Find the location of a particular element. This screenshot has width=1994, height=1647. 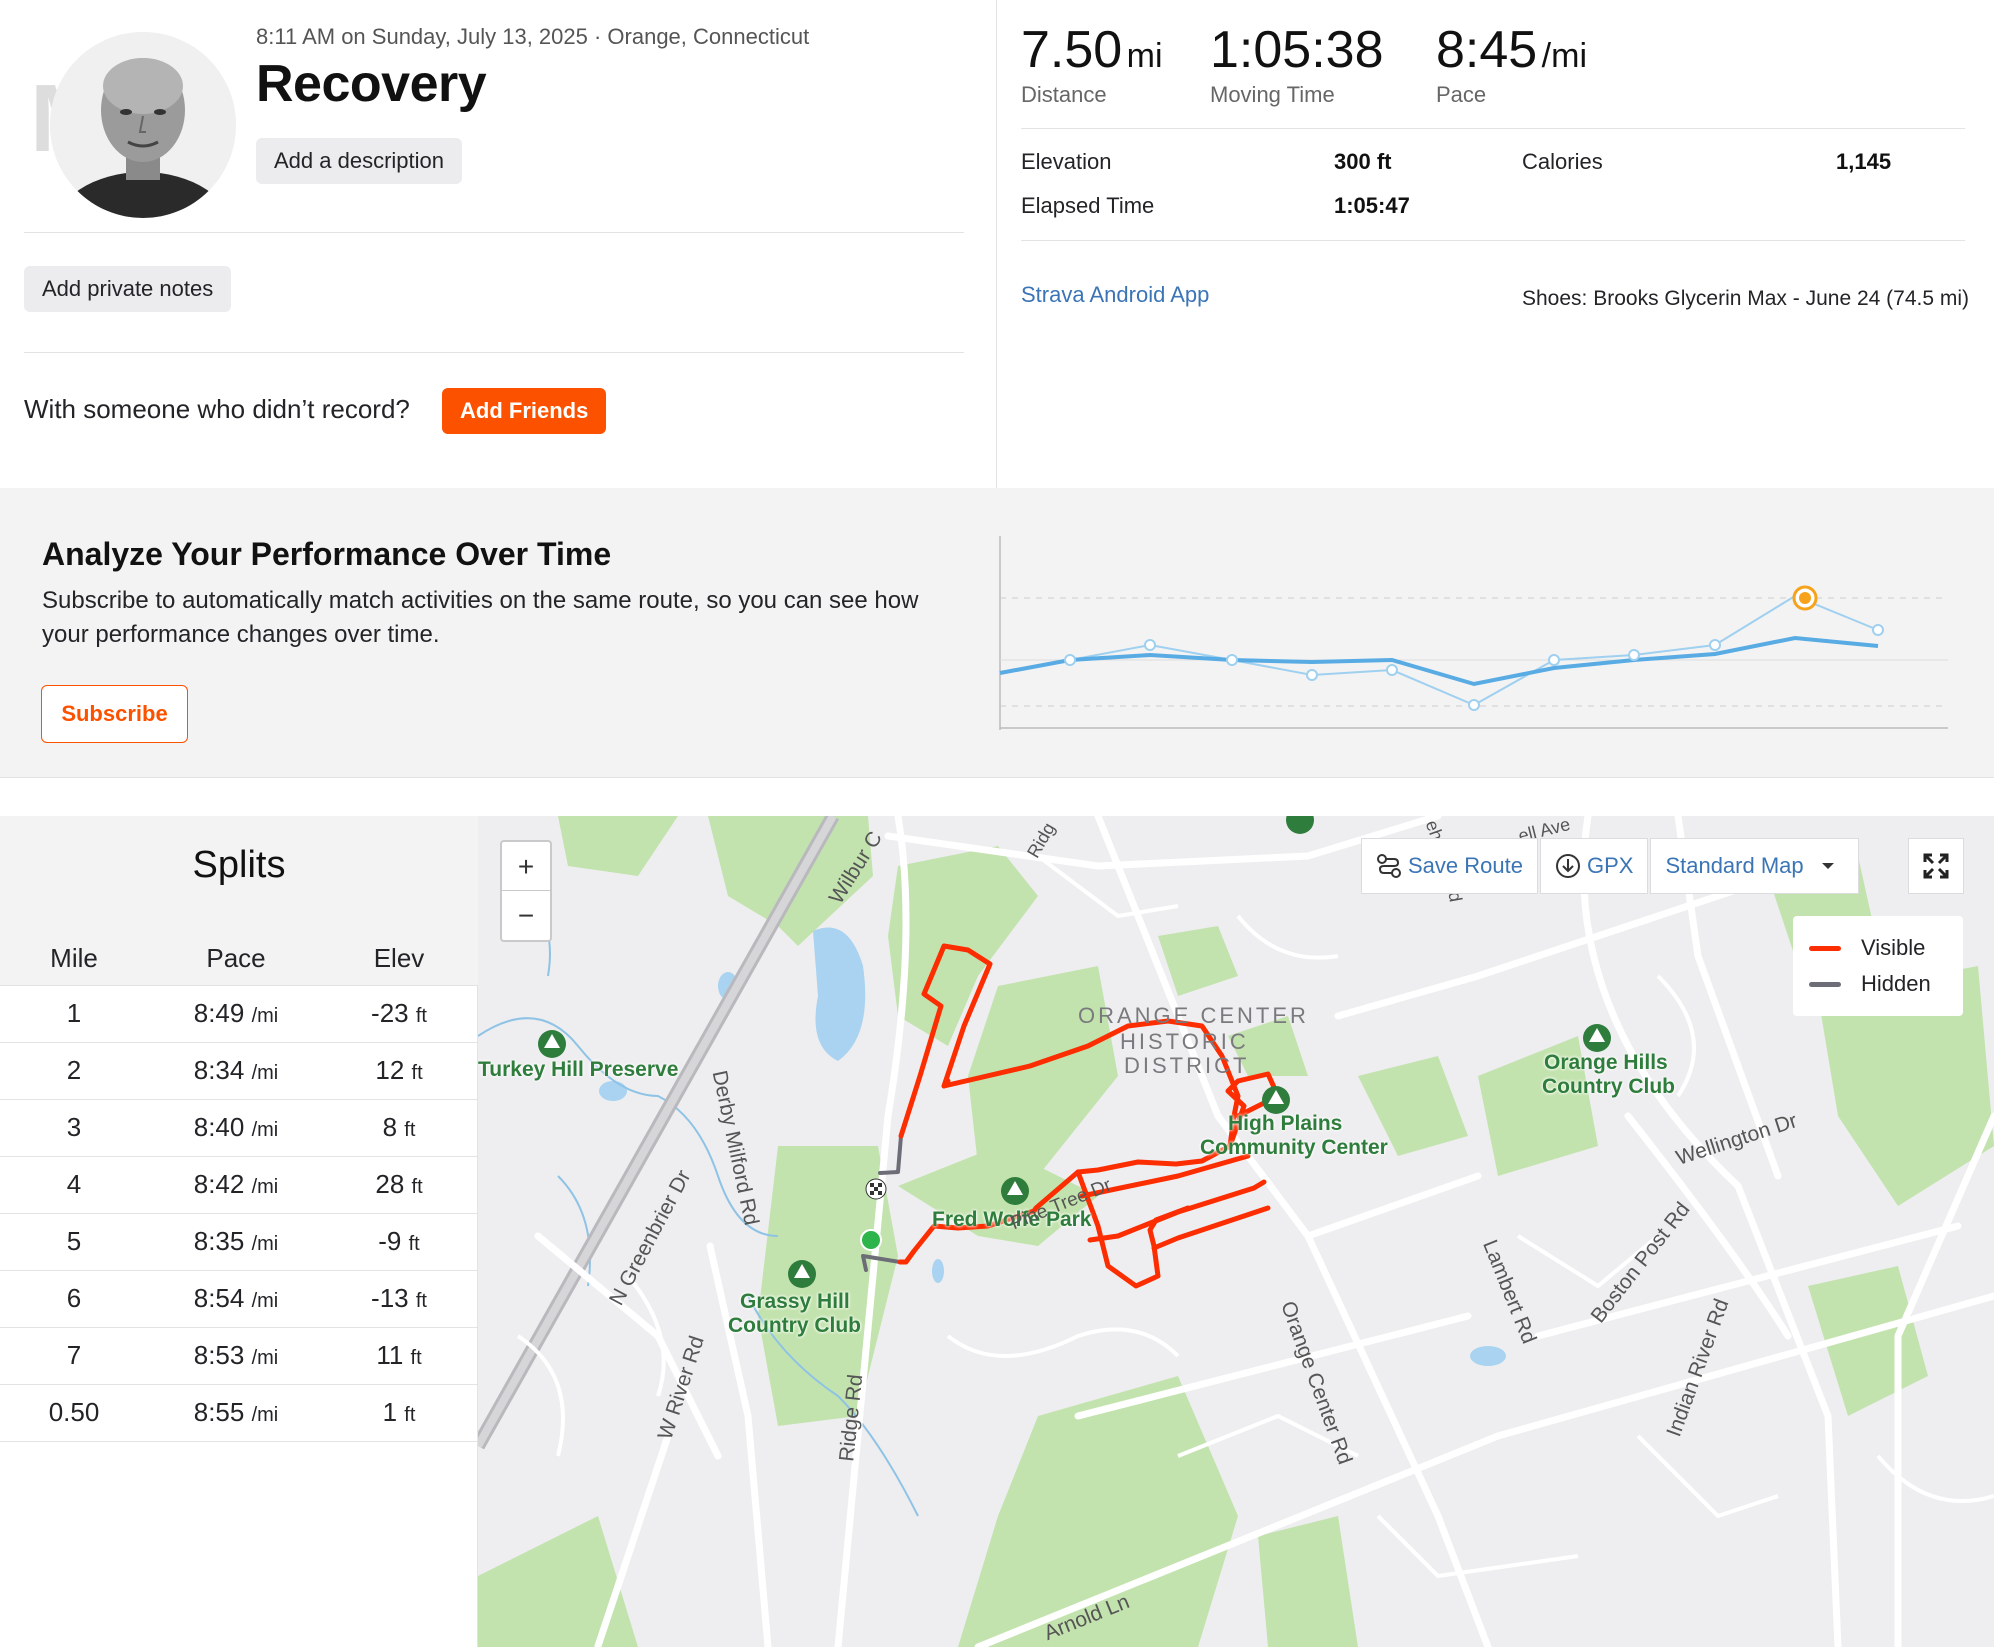

split-mile: 1 is located at coordinates (74, 1013).